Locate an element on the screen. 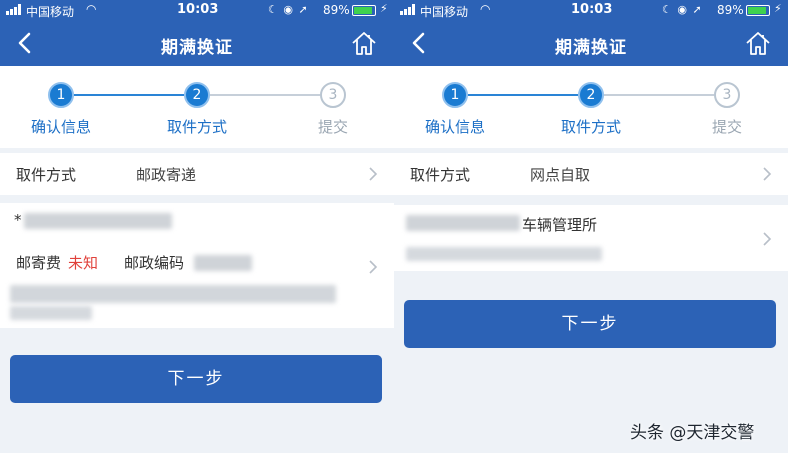 Image resolution: width=788 pixels, height=453 pixels. pickup-method-value: 邮政寄递 is located at coordinates (166, 175).